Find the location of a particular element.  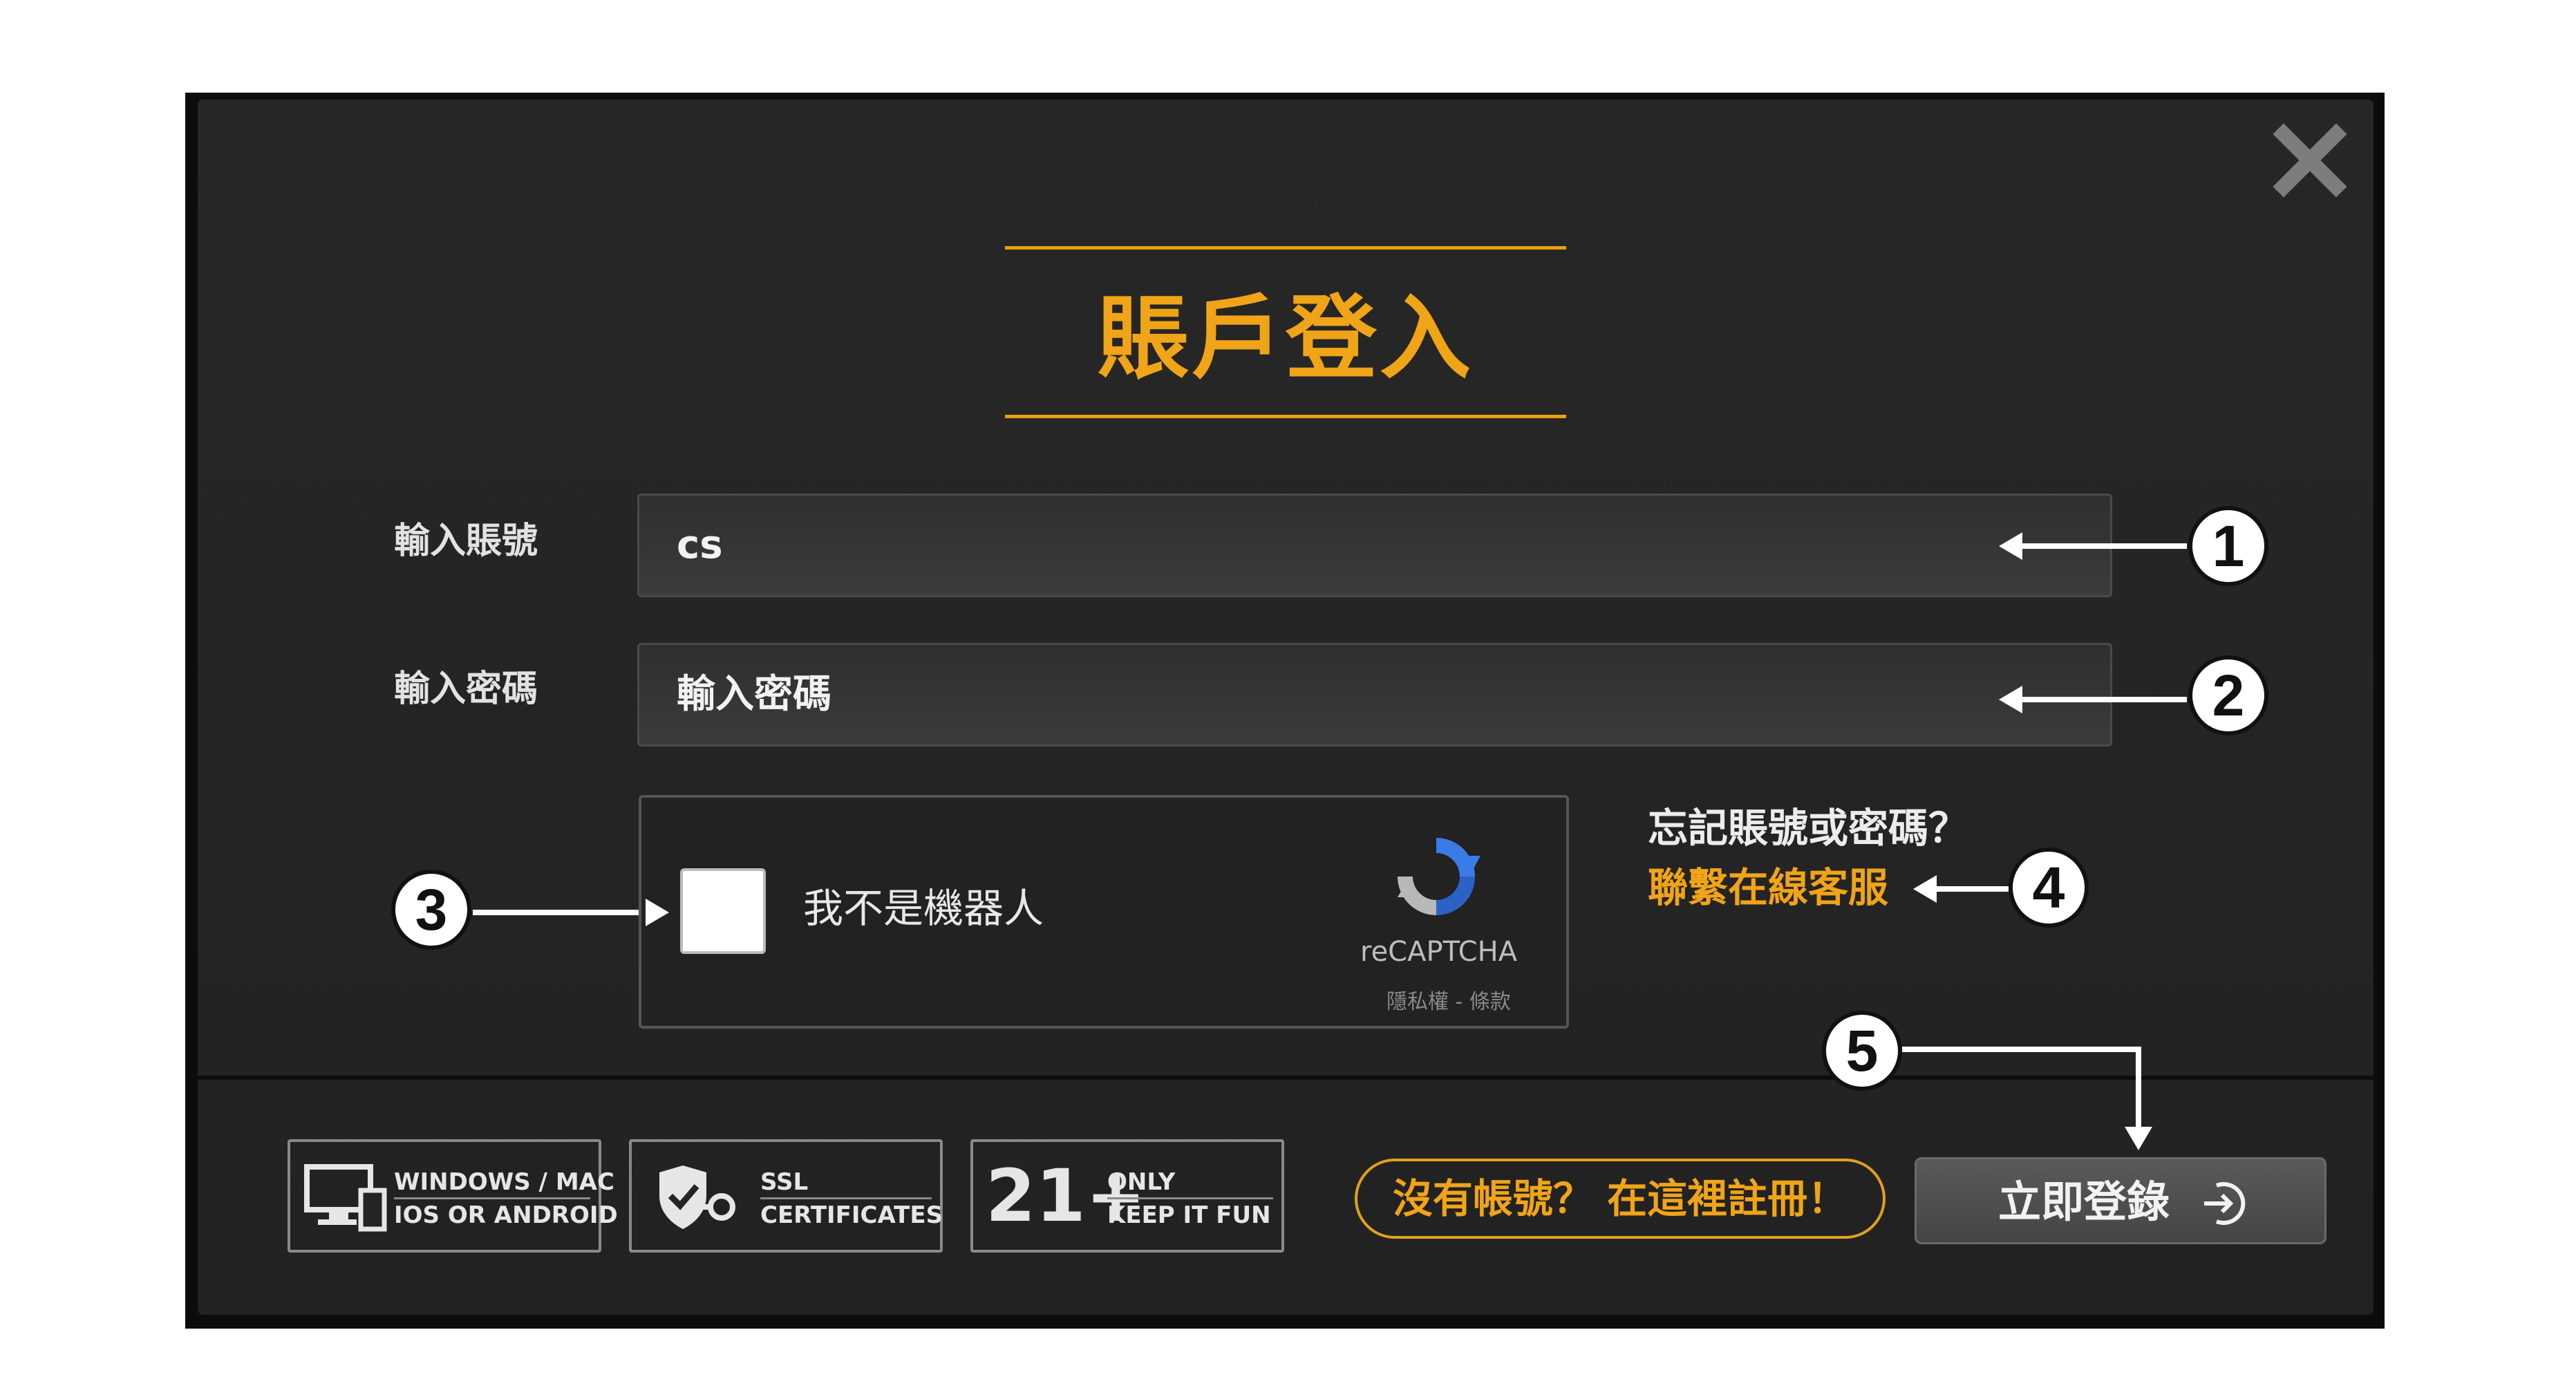

title-bottom-rule is located at coordinates (1285, 416).